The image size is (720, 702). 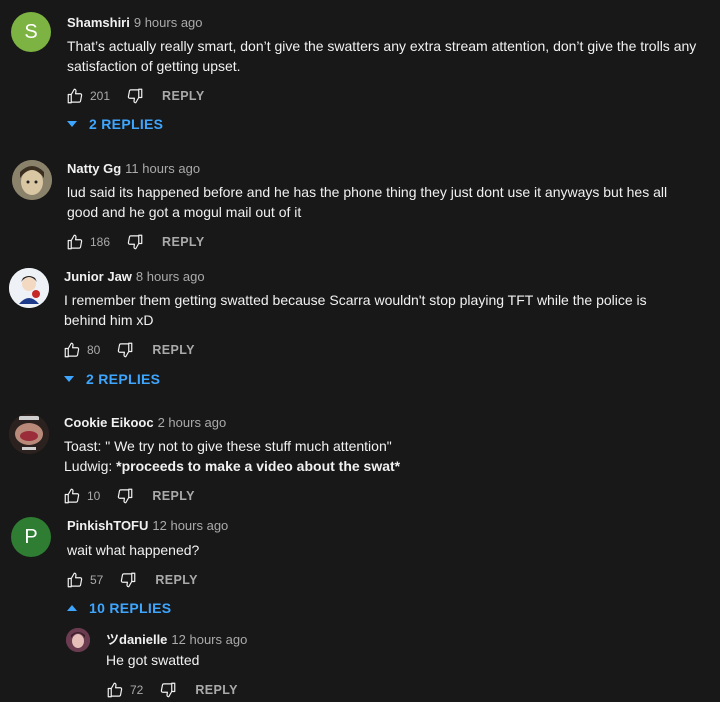 What do you see at coordinates (130, 608) in the screenshot?
I see `replies-count-label: 10 REPLIES` at bounding box center [130, 608].